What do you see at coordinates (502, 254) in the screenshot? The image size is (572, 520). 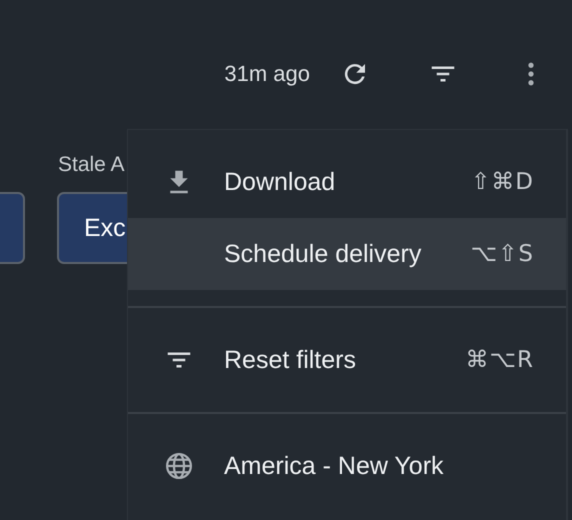 I see `shortcut-text: ⌥⇧S` at bounding box center [502, 254].